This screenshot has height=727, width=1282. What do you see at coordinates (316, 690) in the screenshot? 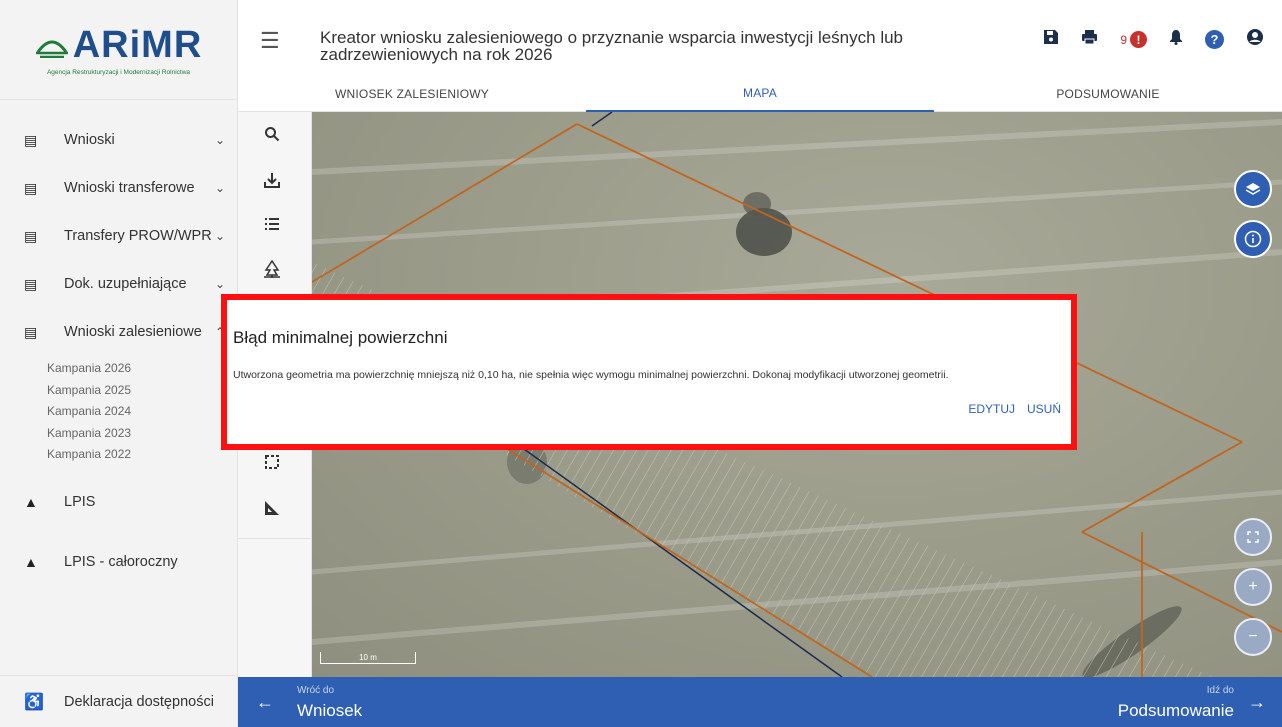
I see `back-caption: Wróć do` at bounding box center [316, 690].